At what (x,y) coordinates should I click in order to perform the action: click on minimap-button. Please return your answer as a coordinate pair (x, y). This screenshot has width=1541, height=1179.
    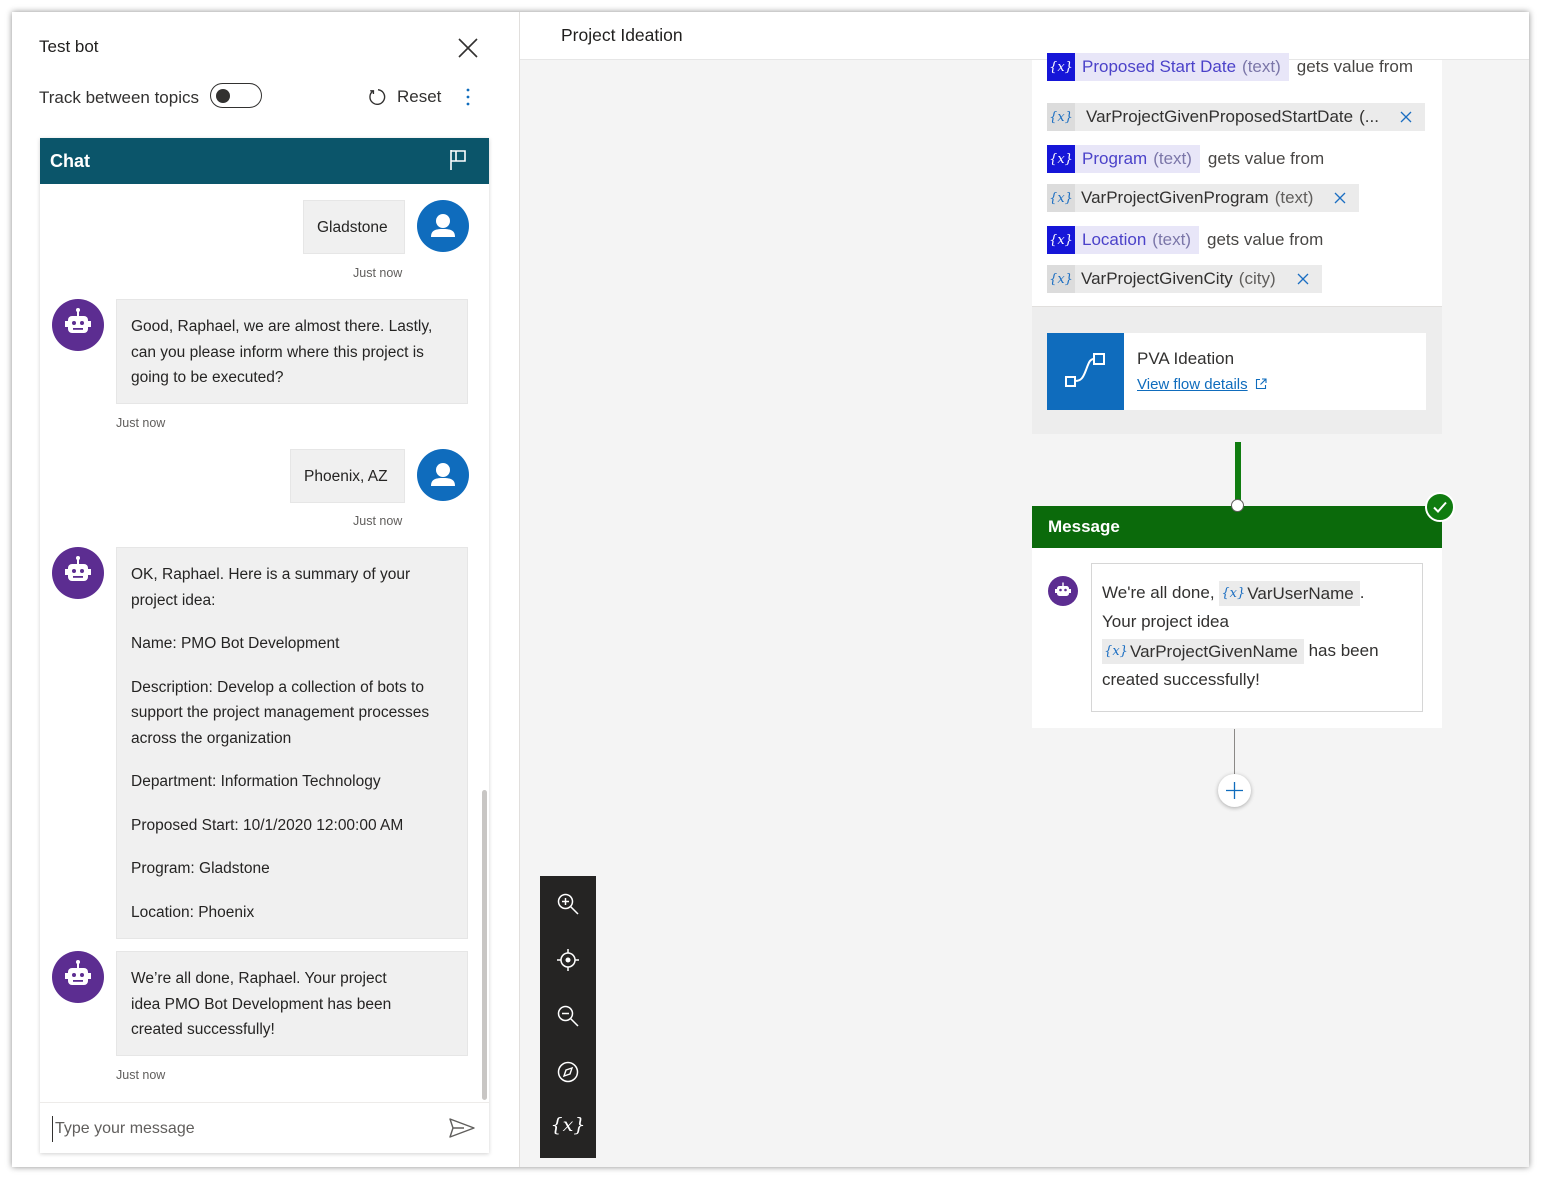
    Looking at the image, I should click on (568, 1072).